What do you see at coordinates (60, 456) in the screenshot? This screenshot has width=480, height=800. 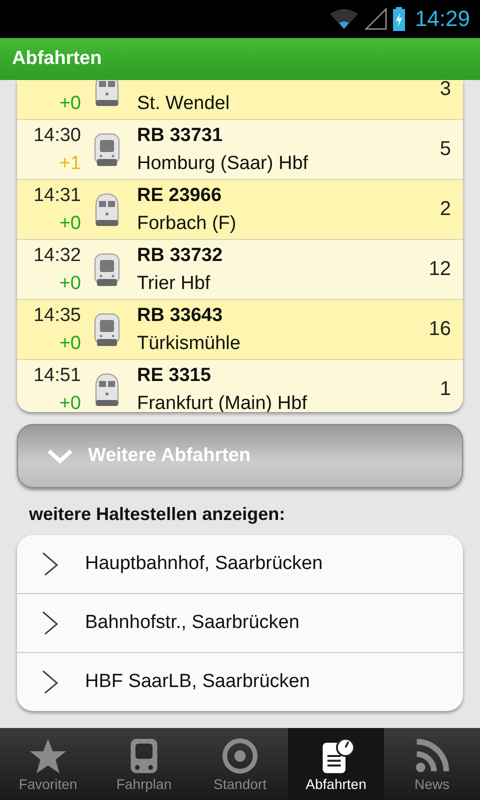 I see `chevron-down-icon` at bounding box center [60, 456].